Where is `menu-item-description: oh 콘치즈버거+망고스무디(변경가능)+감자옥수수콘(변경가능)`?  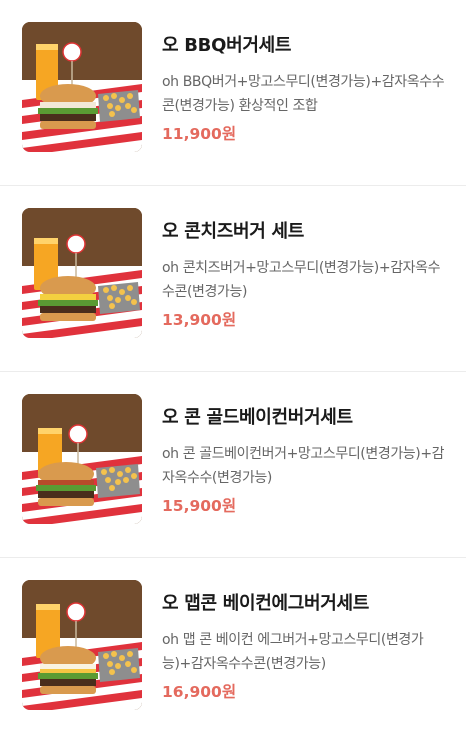 menu-item-description: oh 콘치즈버거+망고스무디(변경가능)+감자옥수수콘(변경가능) is located at coordinates (301, 280).